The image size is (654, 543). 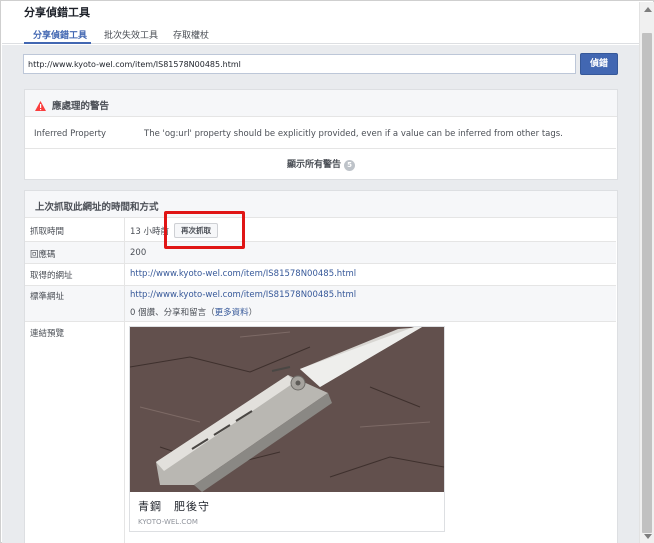 I want to click on page-title: 分享偵錯工具, so click(x=57, y=12).